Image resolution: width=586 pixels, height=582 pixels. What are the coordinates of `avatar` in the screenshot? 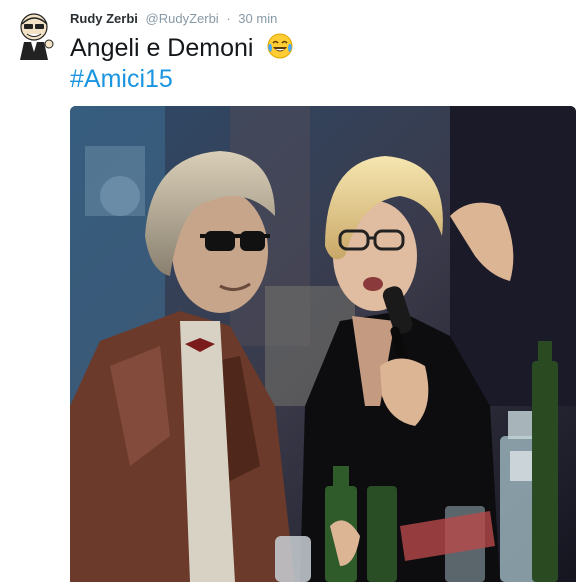 It's located at (35, 36).